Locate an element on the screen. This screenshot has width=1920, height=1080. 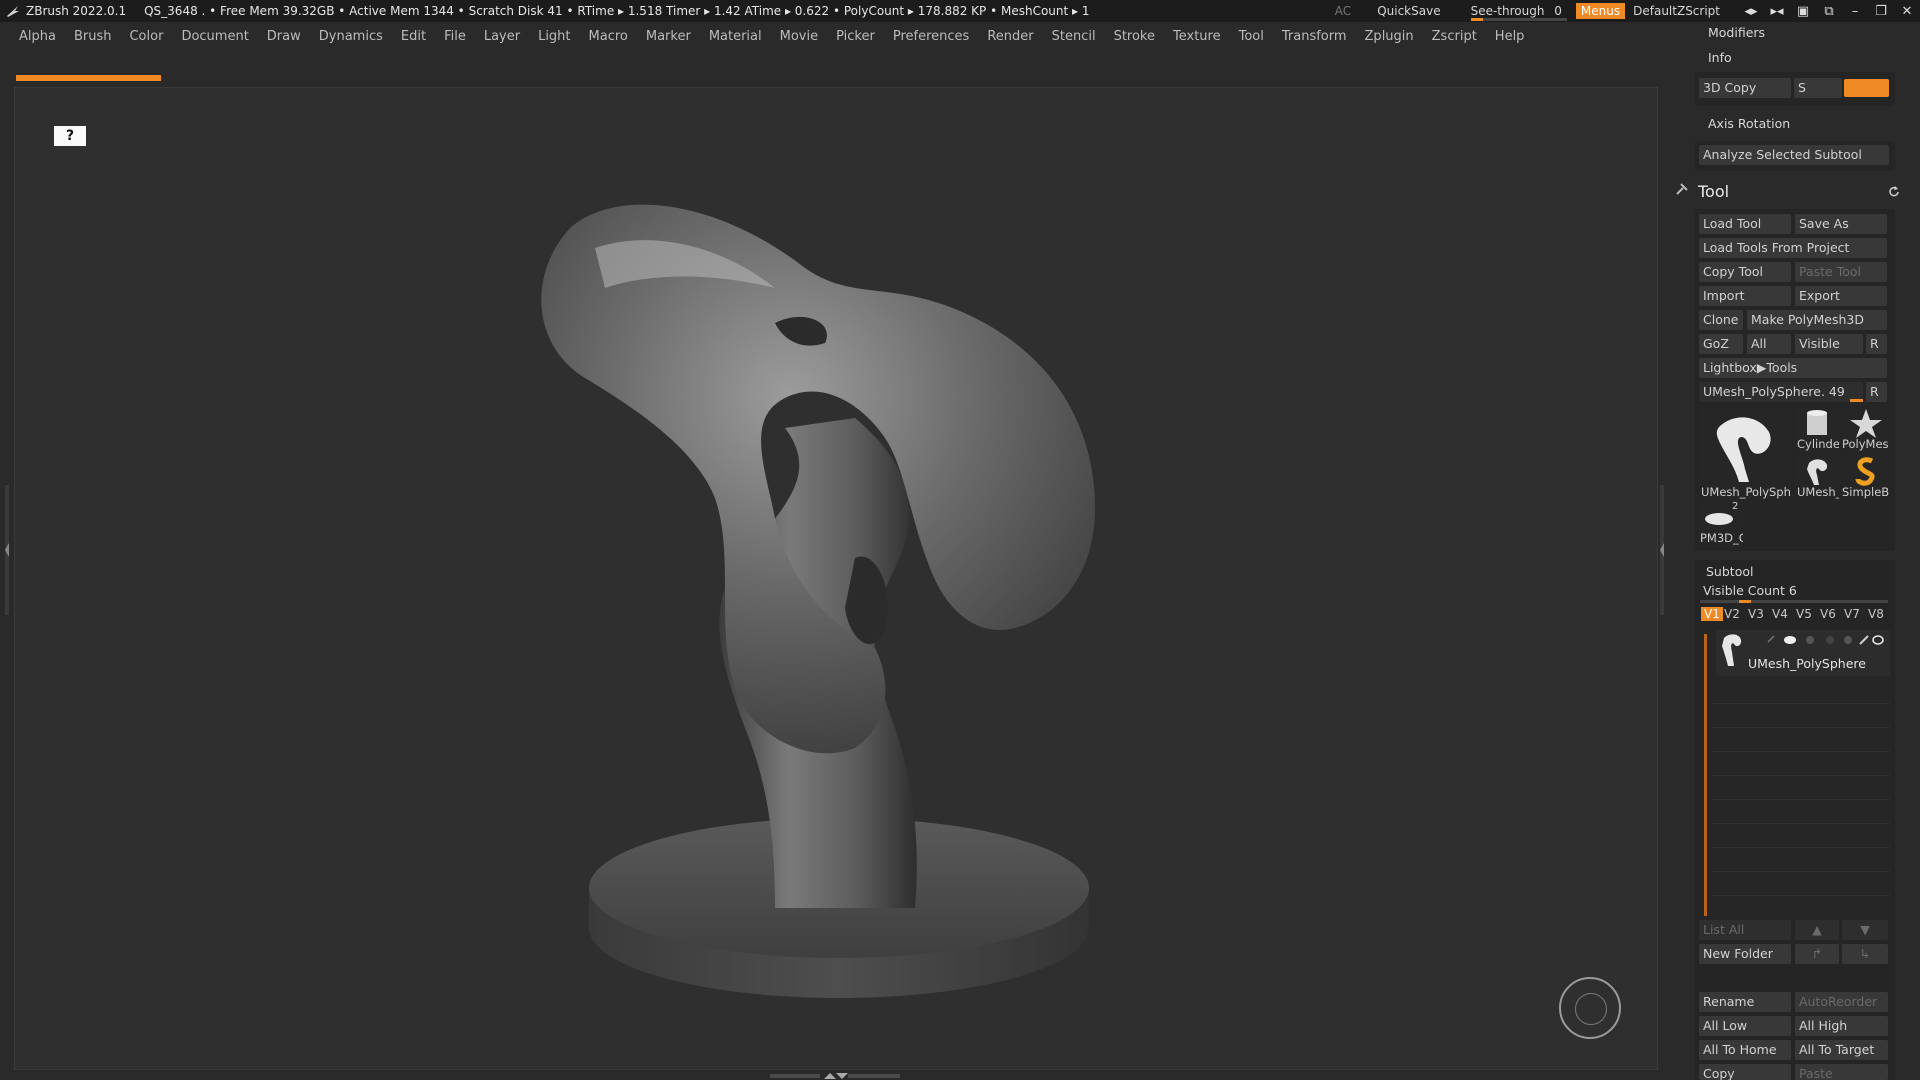
navigation-gizmo is located at coordinates (1590, 1008).